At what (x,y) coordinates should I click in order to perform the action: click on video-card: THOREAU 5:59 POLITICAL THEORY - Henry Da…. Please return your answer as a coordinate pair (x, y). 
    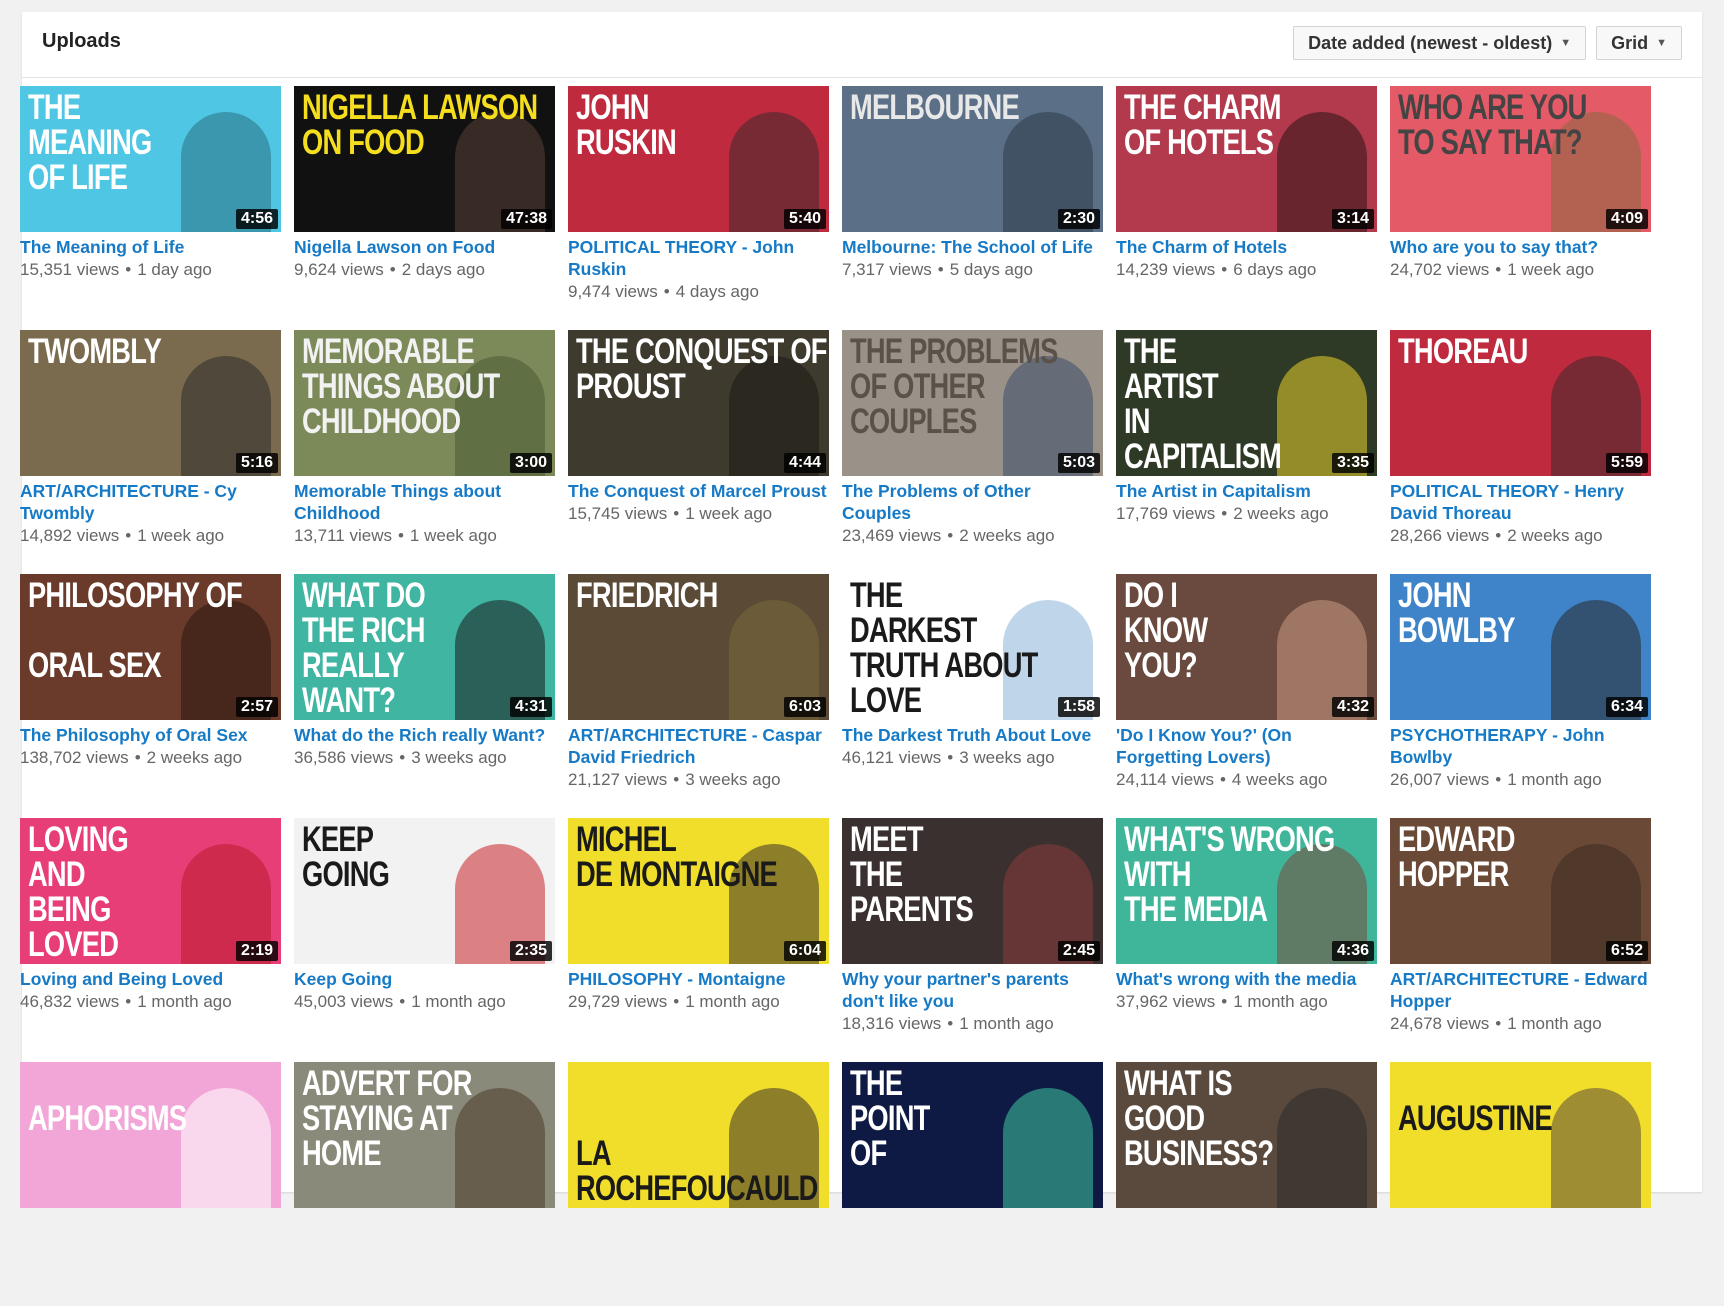
    Looking at the image, I should click on (1520, 452).